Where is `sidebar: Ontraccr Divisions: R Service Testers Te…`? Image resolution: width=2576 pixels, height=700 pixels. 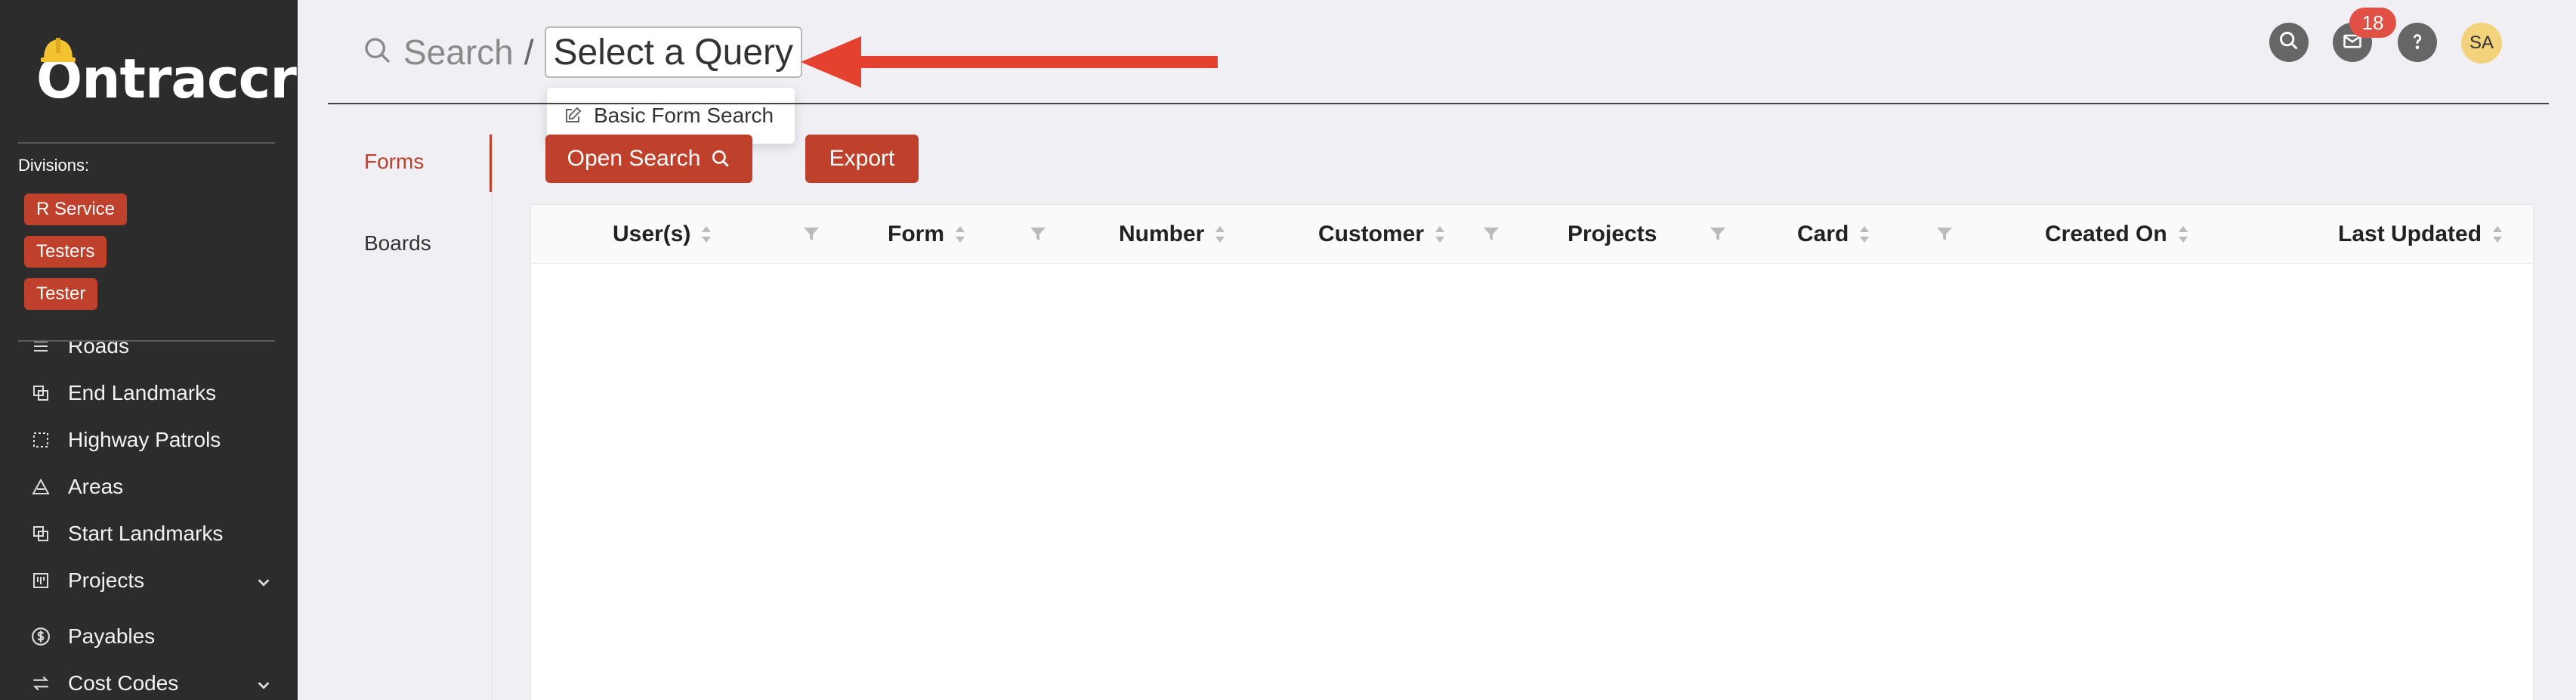 sidebar: Ontraccr Divisions: R Service Testers Te… is located at coordinates (149, 350).